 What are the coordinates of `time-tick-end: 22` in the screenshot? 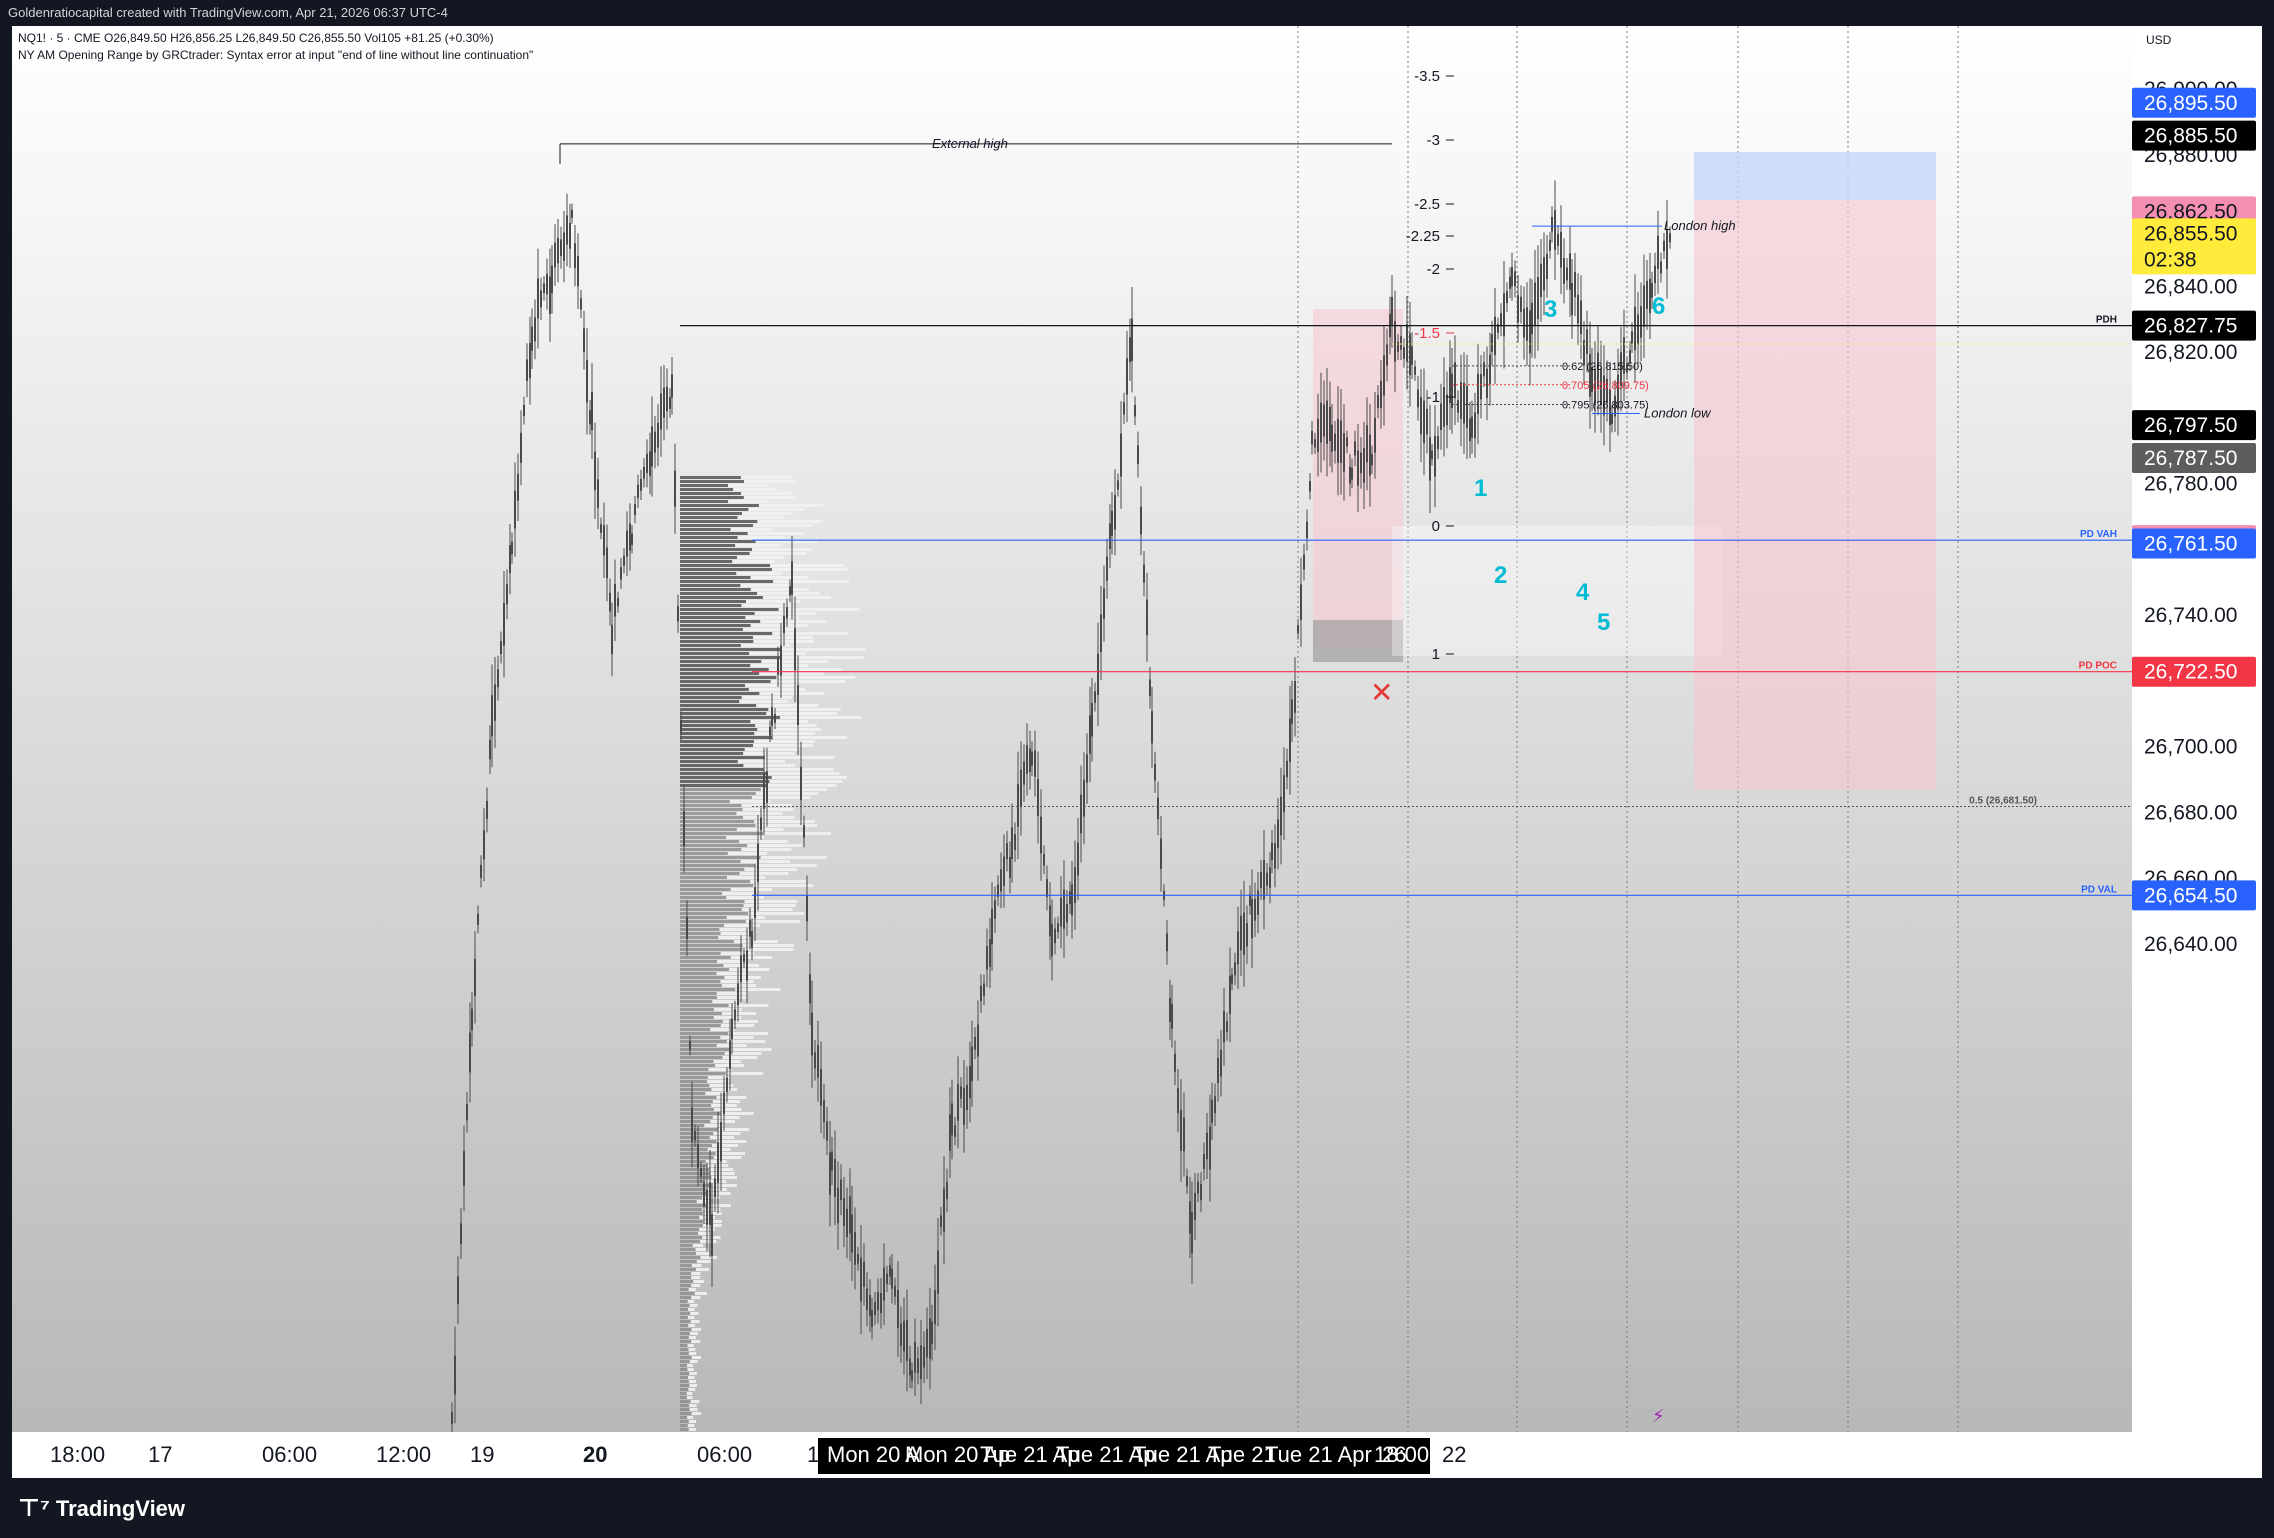 It's located at (1454, 1454).